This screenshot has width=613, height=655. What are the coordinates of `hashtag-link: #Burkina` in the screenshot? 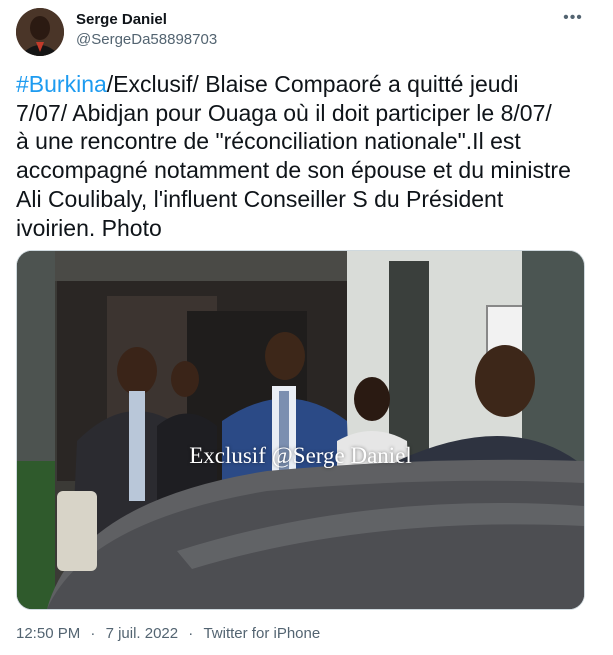 It's located at (61, 84).